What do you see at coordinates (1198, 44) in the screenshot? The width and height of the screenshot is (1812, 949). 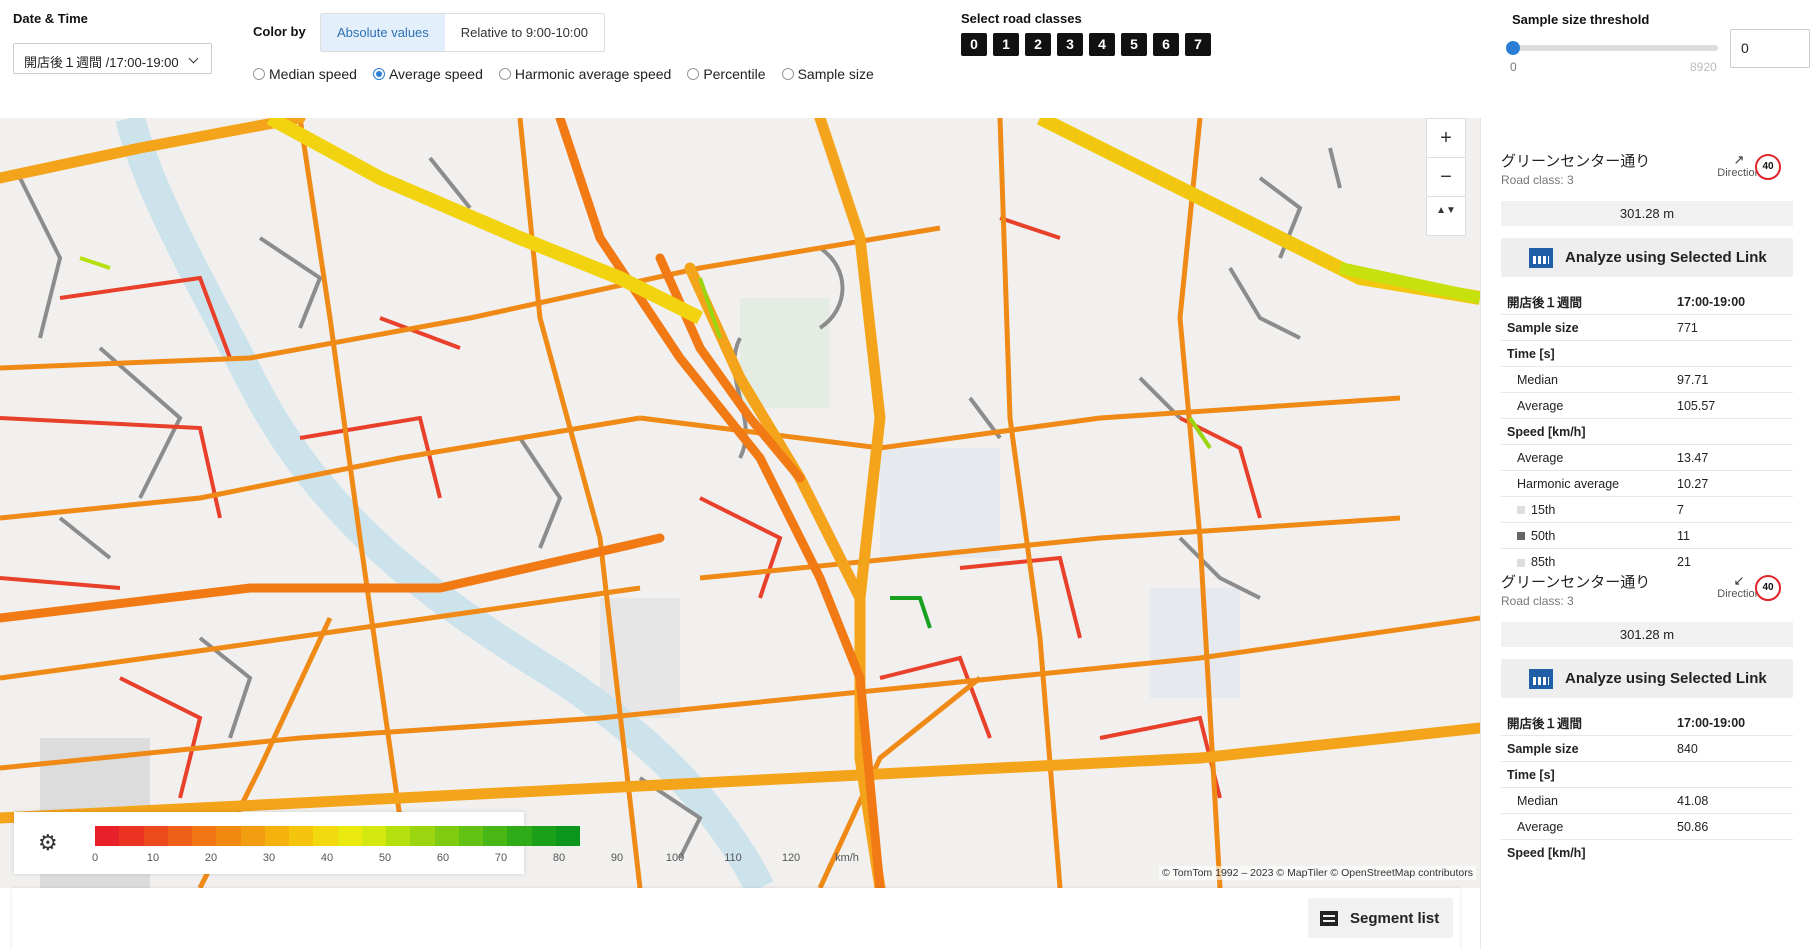 I see `road-class-7: 7` at bounding box center [1198, 44].